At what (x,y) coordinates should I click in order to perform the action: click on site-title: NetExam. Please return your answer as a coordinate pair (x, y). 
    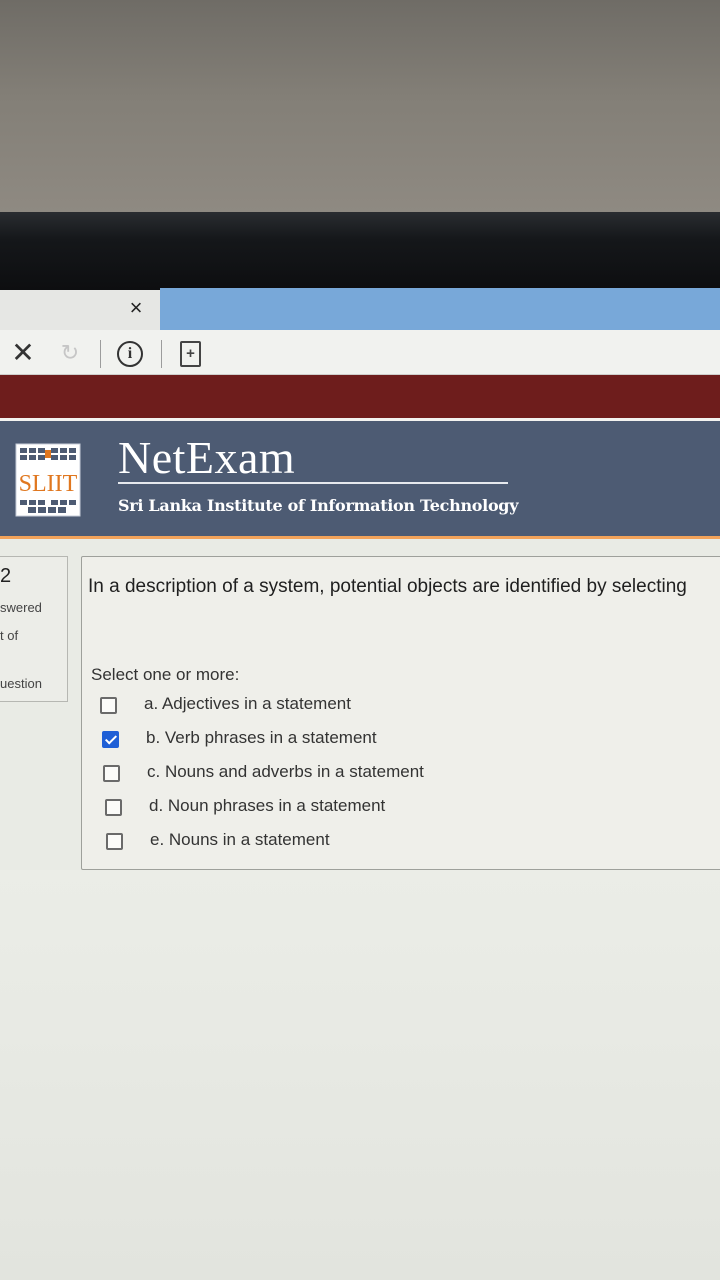
    Looking at the image, I should click on (207, 457).